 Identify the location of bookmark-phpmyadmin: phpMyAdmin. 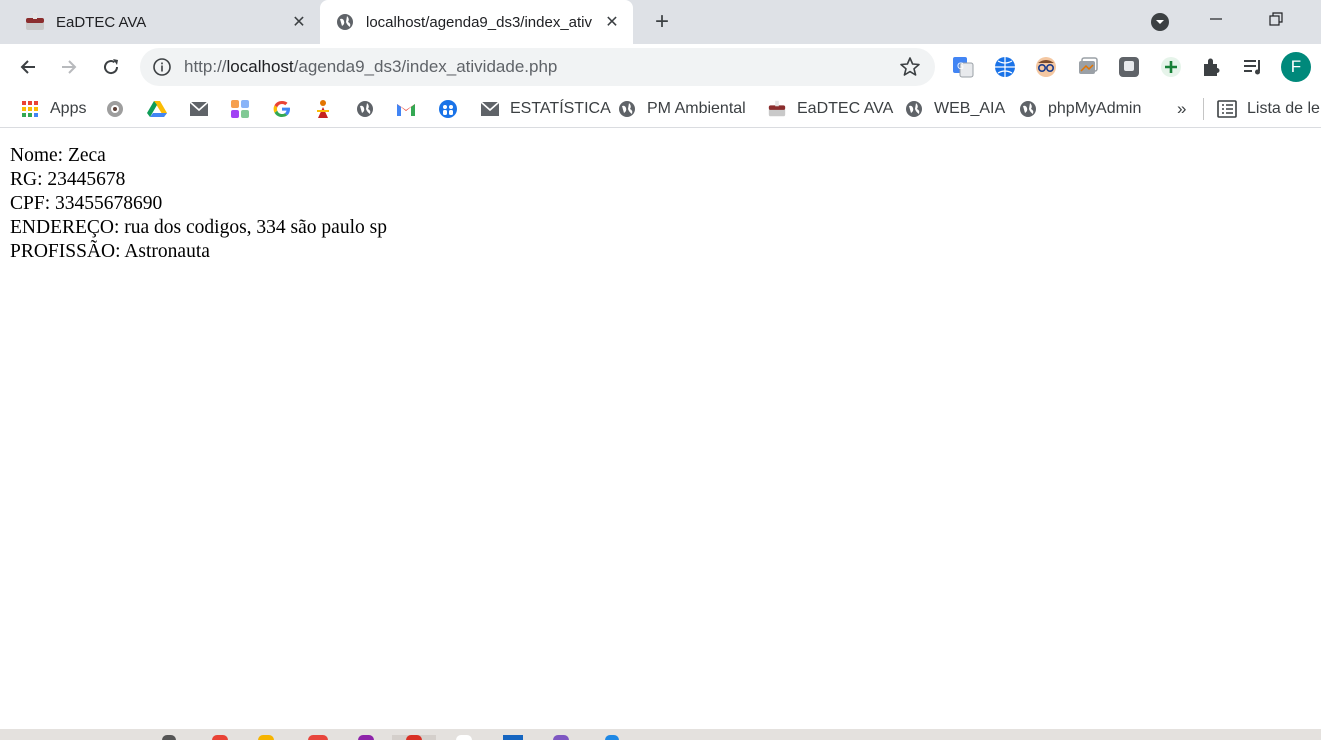
(1079, 109).